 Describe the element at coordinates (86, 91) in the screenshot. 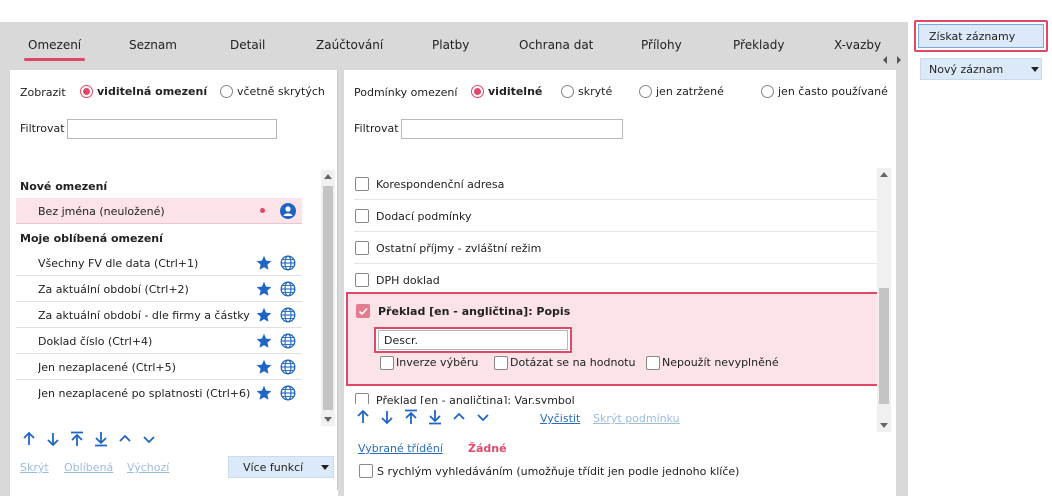

I see `radio-visible-restrictions` at that location.